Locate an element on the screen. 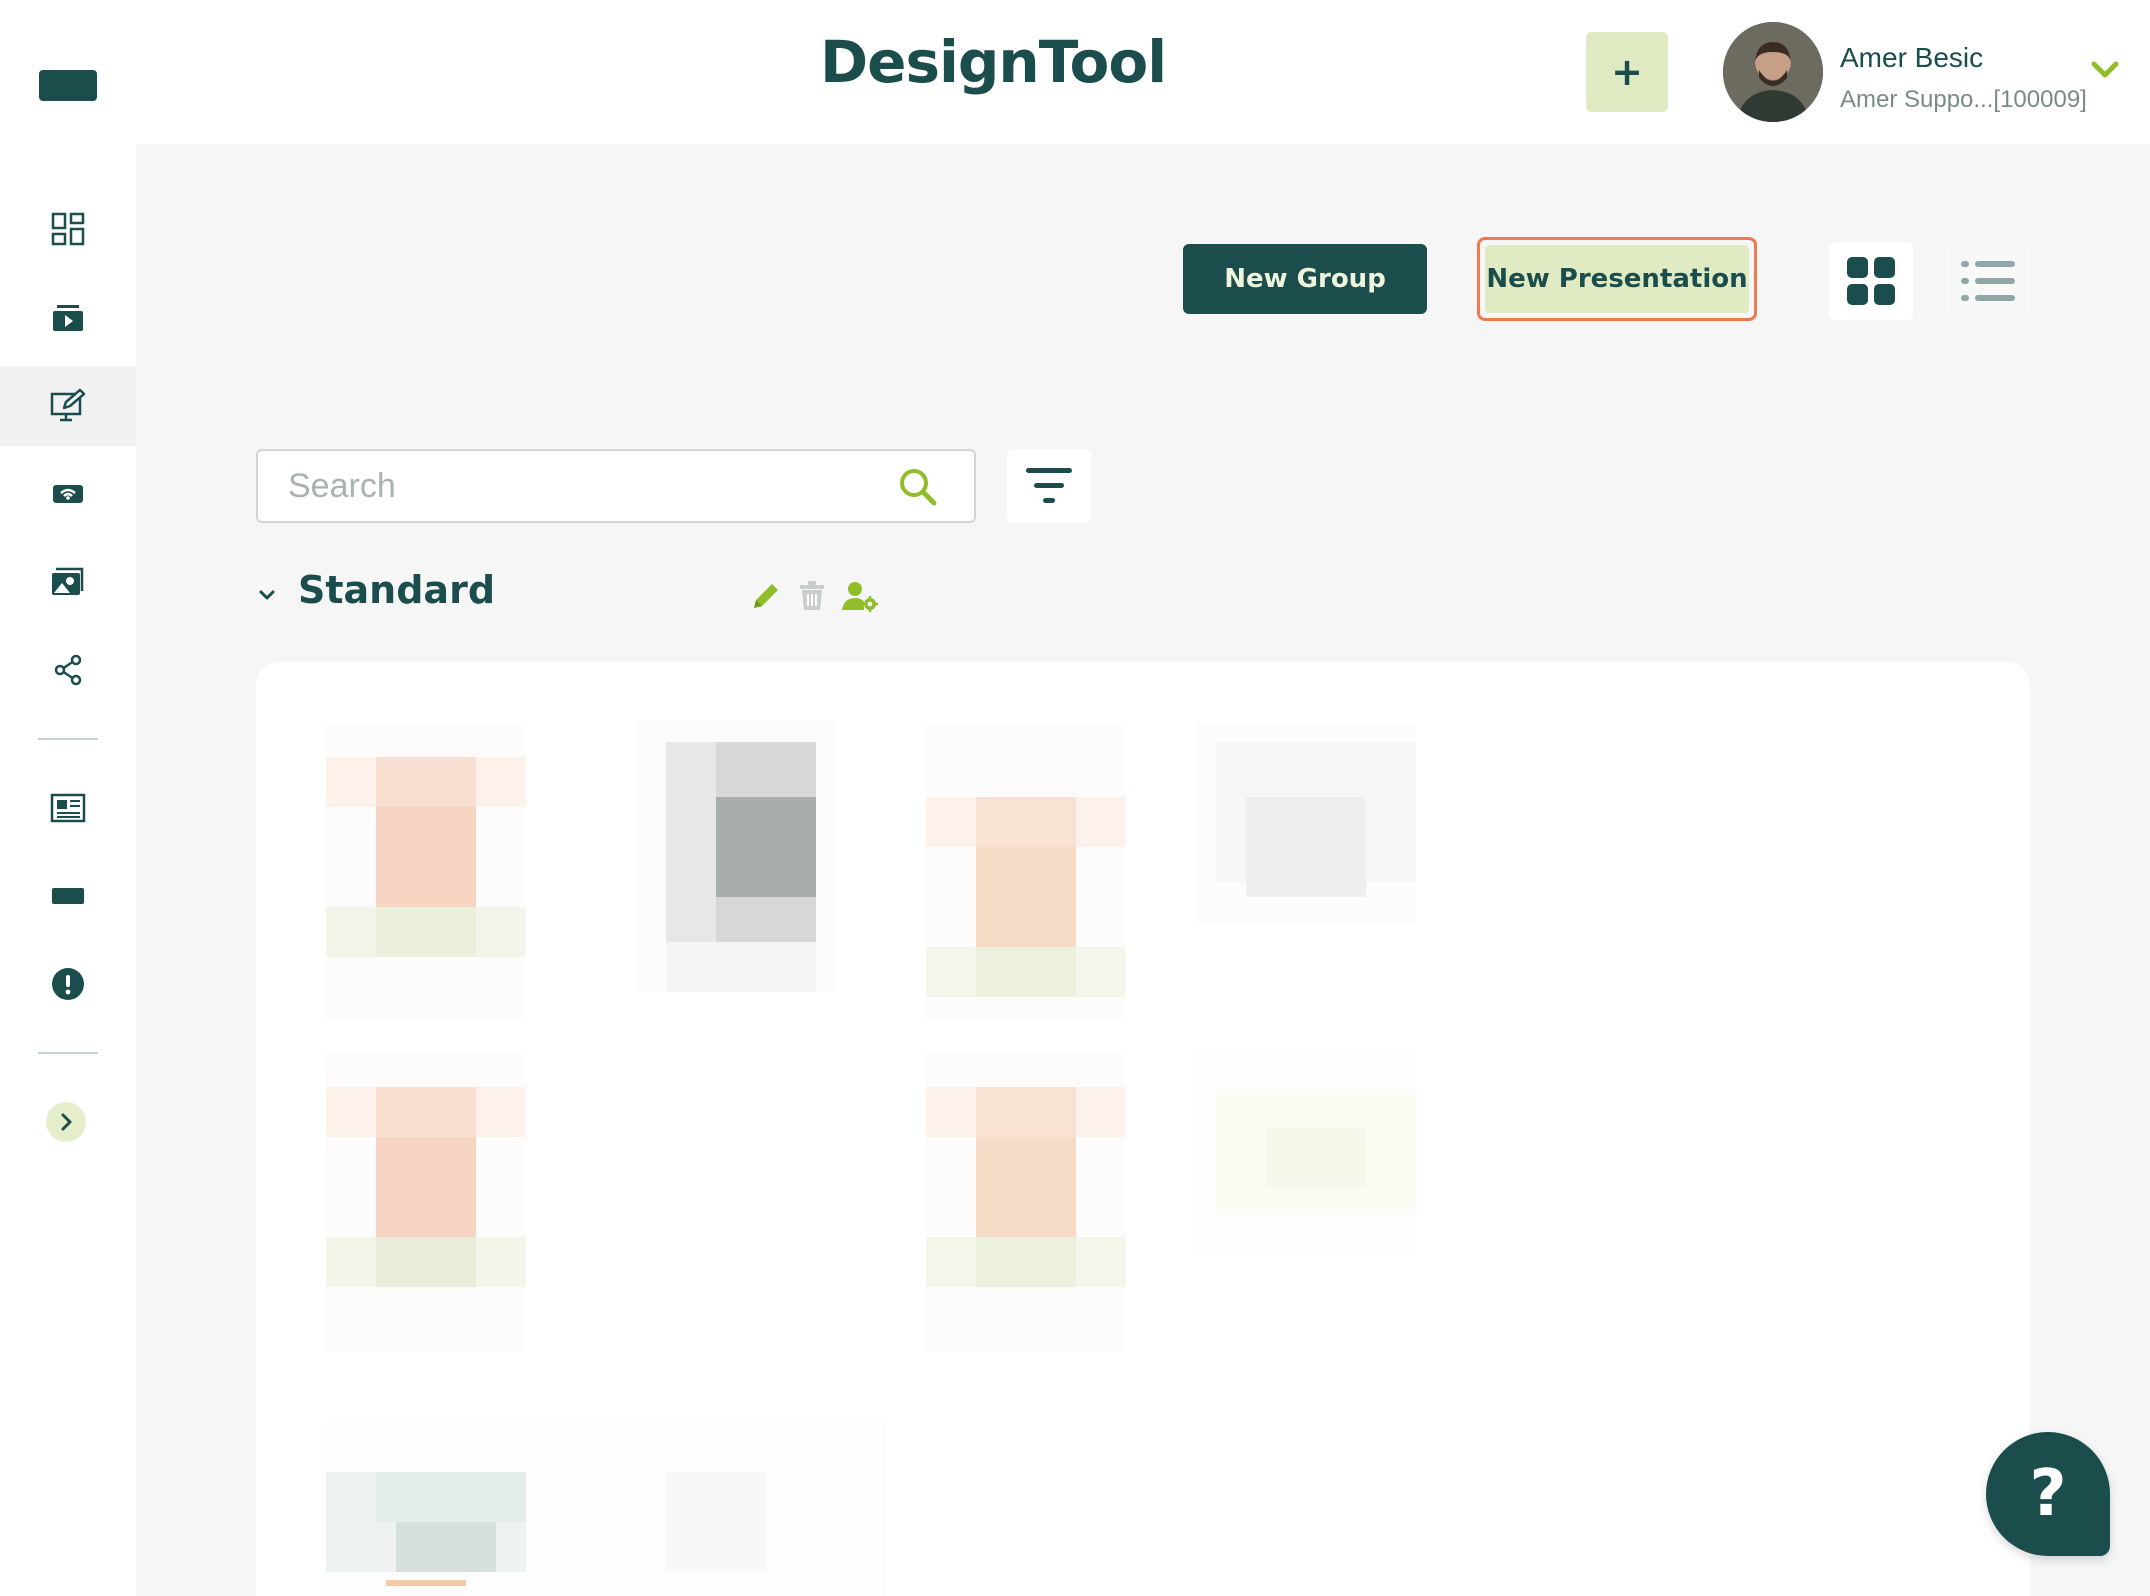 This screenshot has height=1596, width=2150. sidebar-item-gallery is located at coordinates (68, 582).